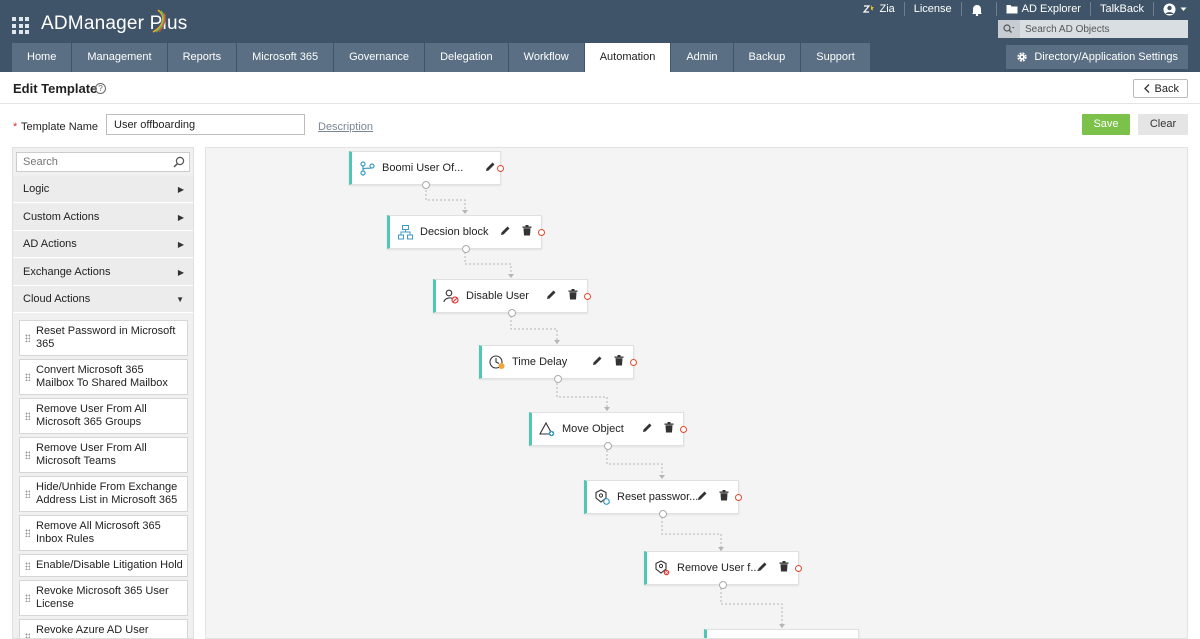  Describe the element at coordinates (379, 57) in the screenshot. I see `tab-governance: Governance` at that location.